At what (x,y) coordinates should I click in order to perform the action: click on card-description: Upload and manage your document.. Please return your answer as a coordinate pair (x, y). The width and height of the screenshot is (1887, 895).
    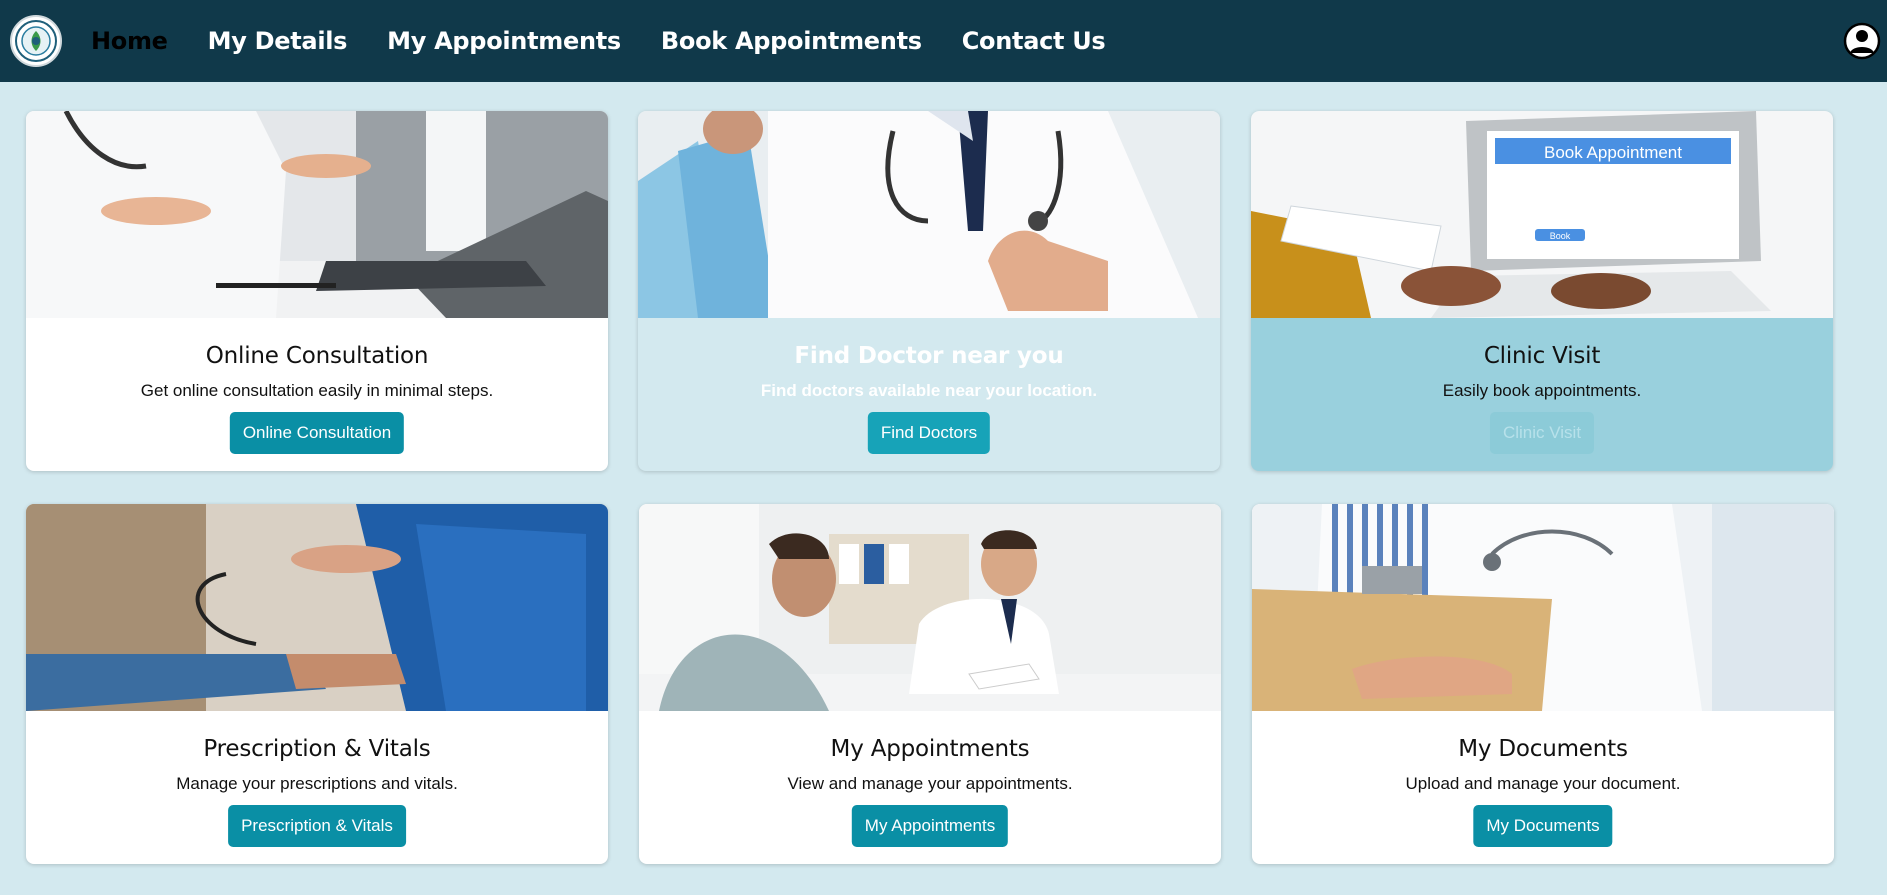
    Looking at the image, I should click on (1543, 783).